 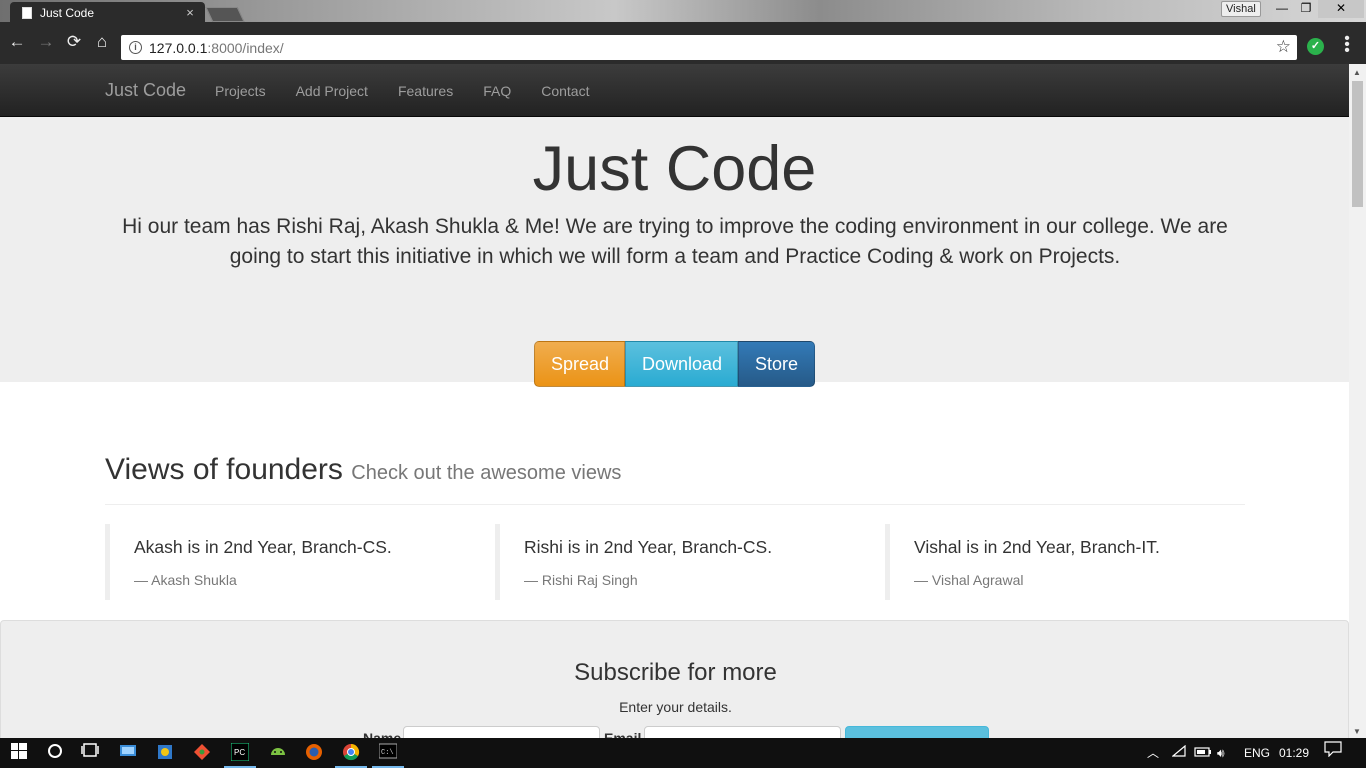 I want to click on site-brand: Just Code, so click(x=145, y=90).